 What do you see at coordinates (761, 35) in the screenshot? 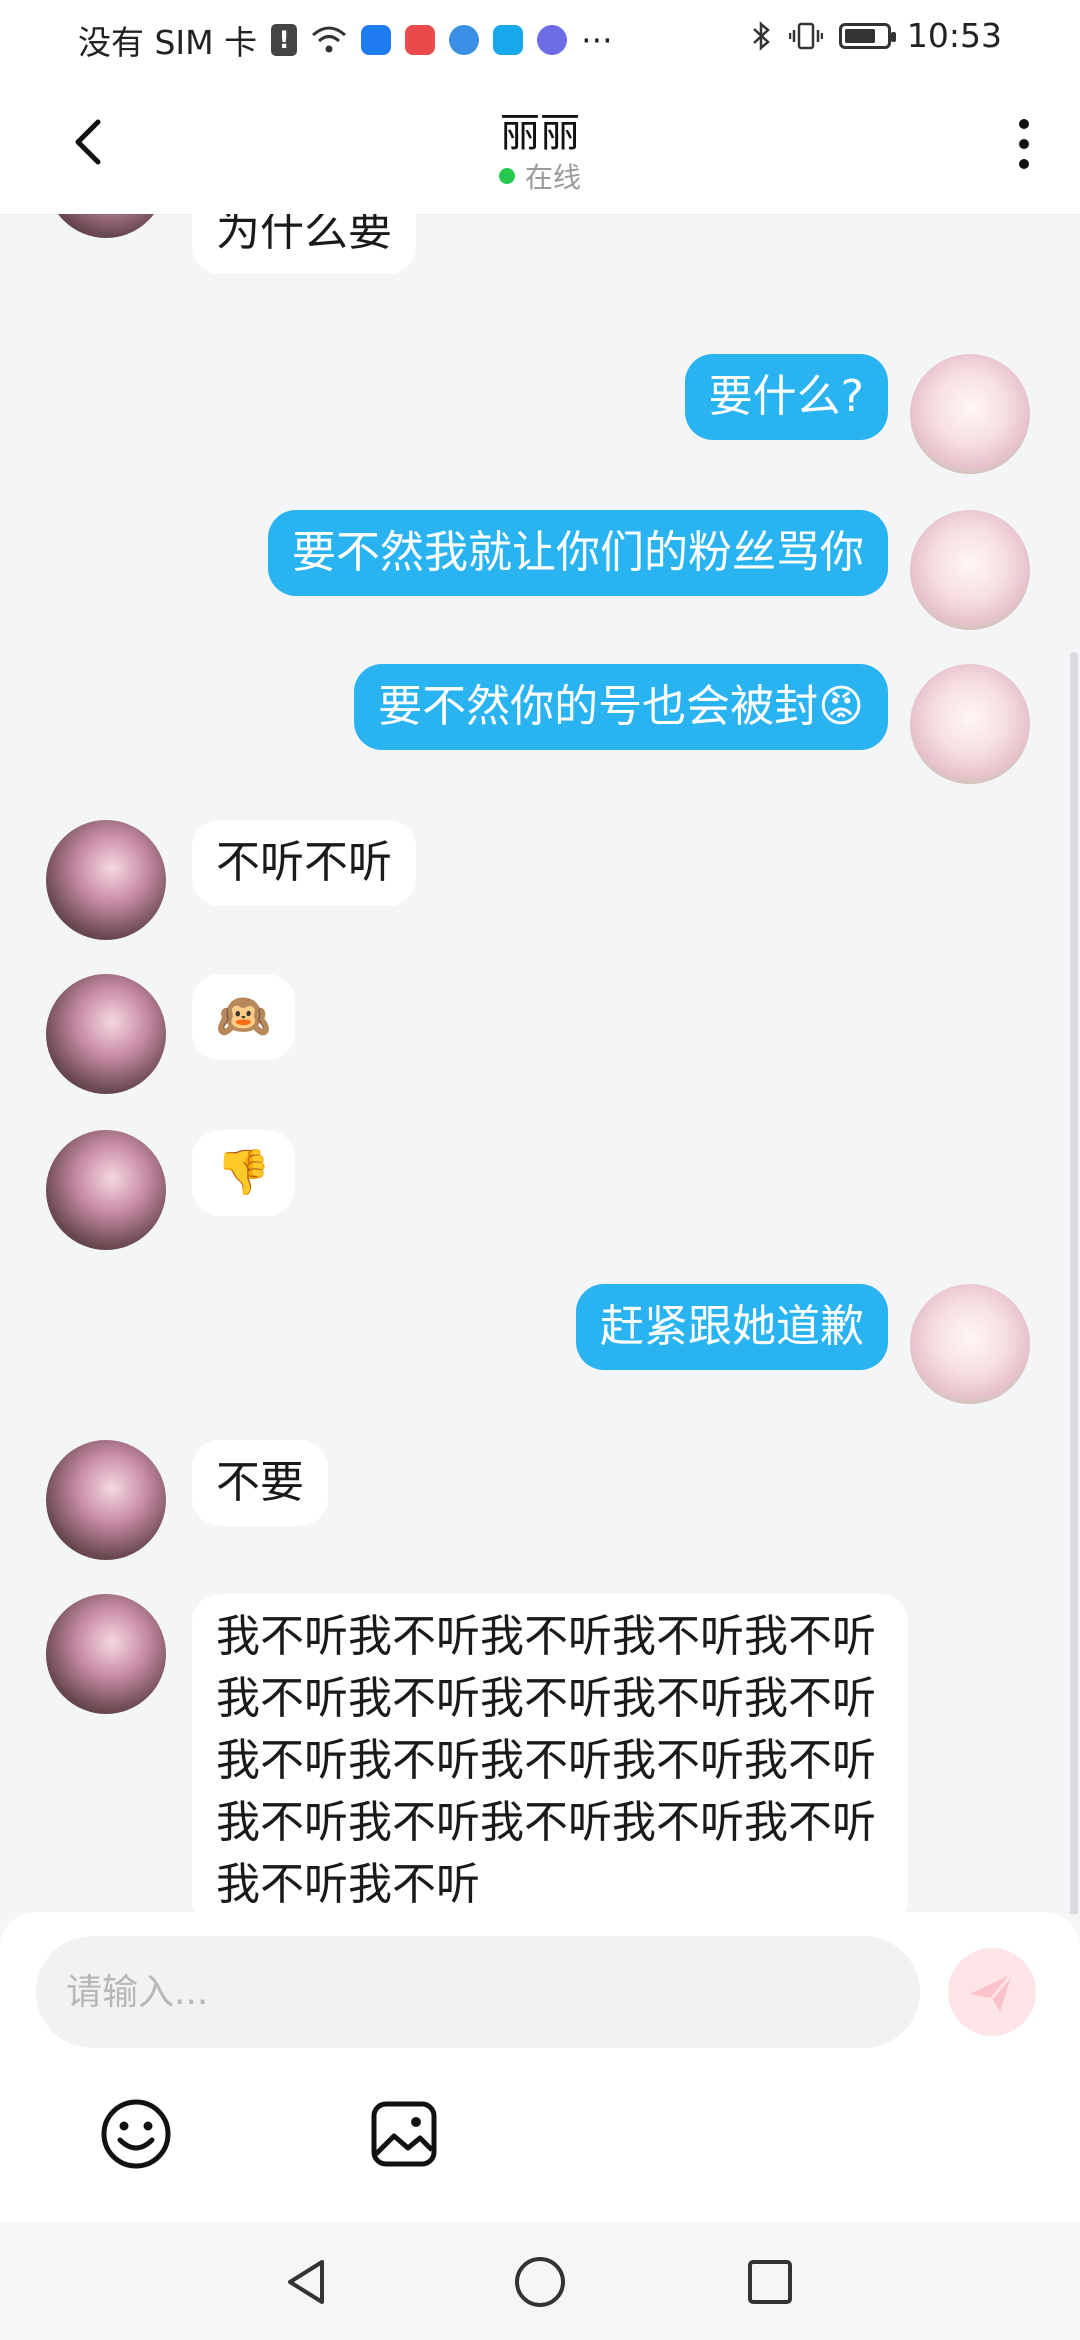
I see `bluetooth-icon` at bounding box center [761, 35].